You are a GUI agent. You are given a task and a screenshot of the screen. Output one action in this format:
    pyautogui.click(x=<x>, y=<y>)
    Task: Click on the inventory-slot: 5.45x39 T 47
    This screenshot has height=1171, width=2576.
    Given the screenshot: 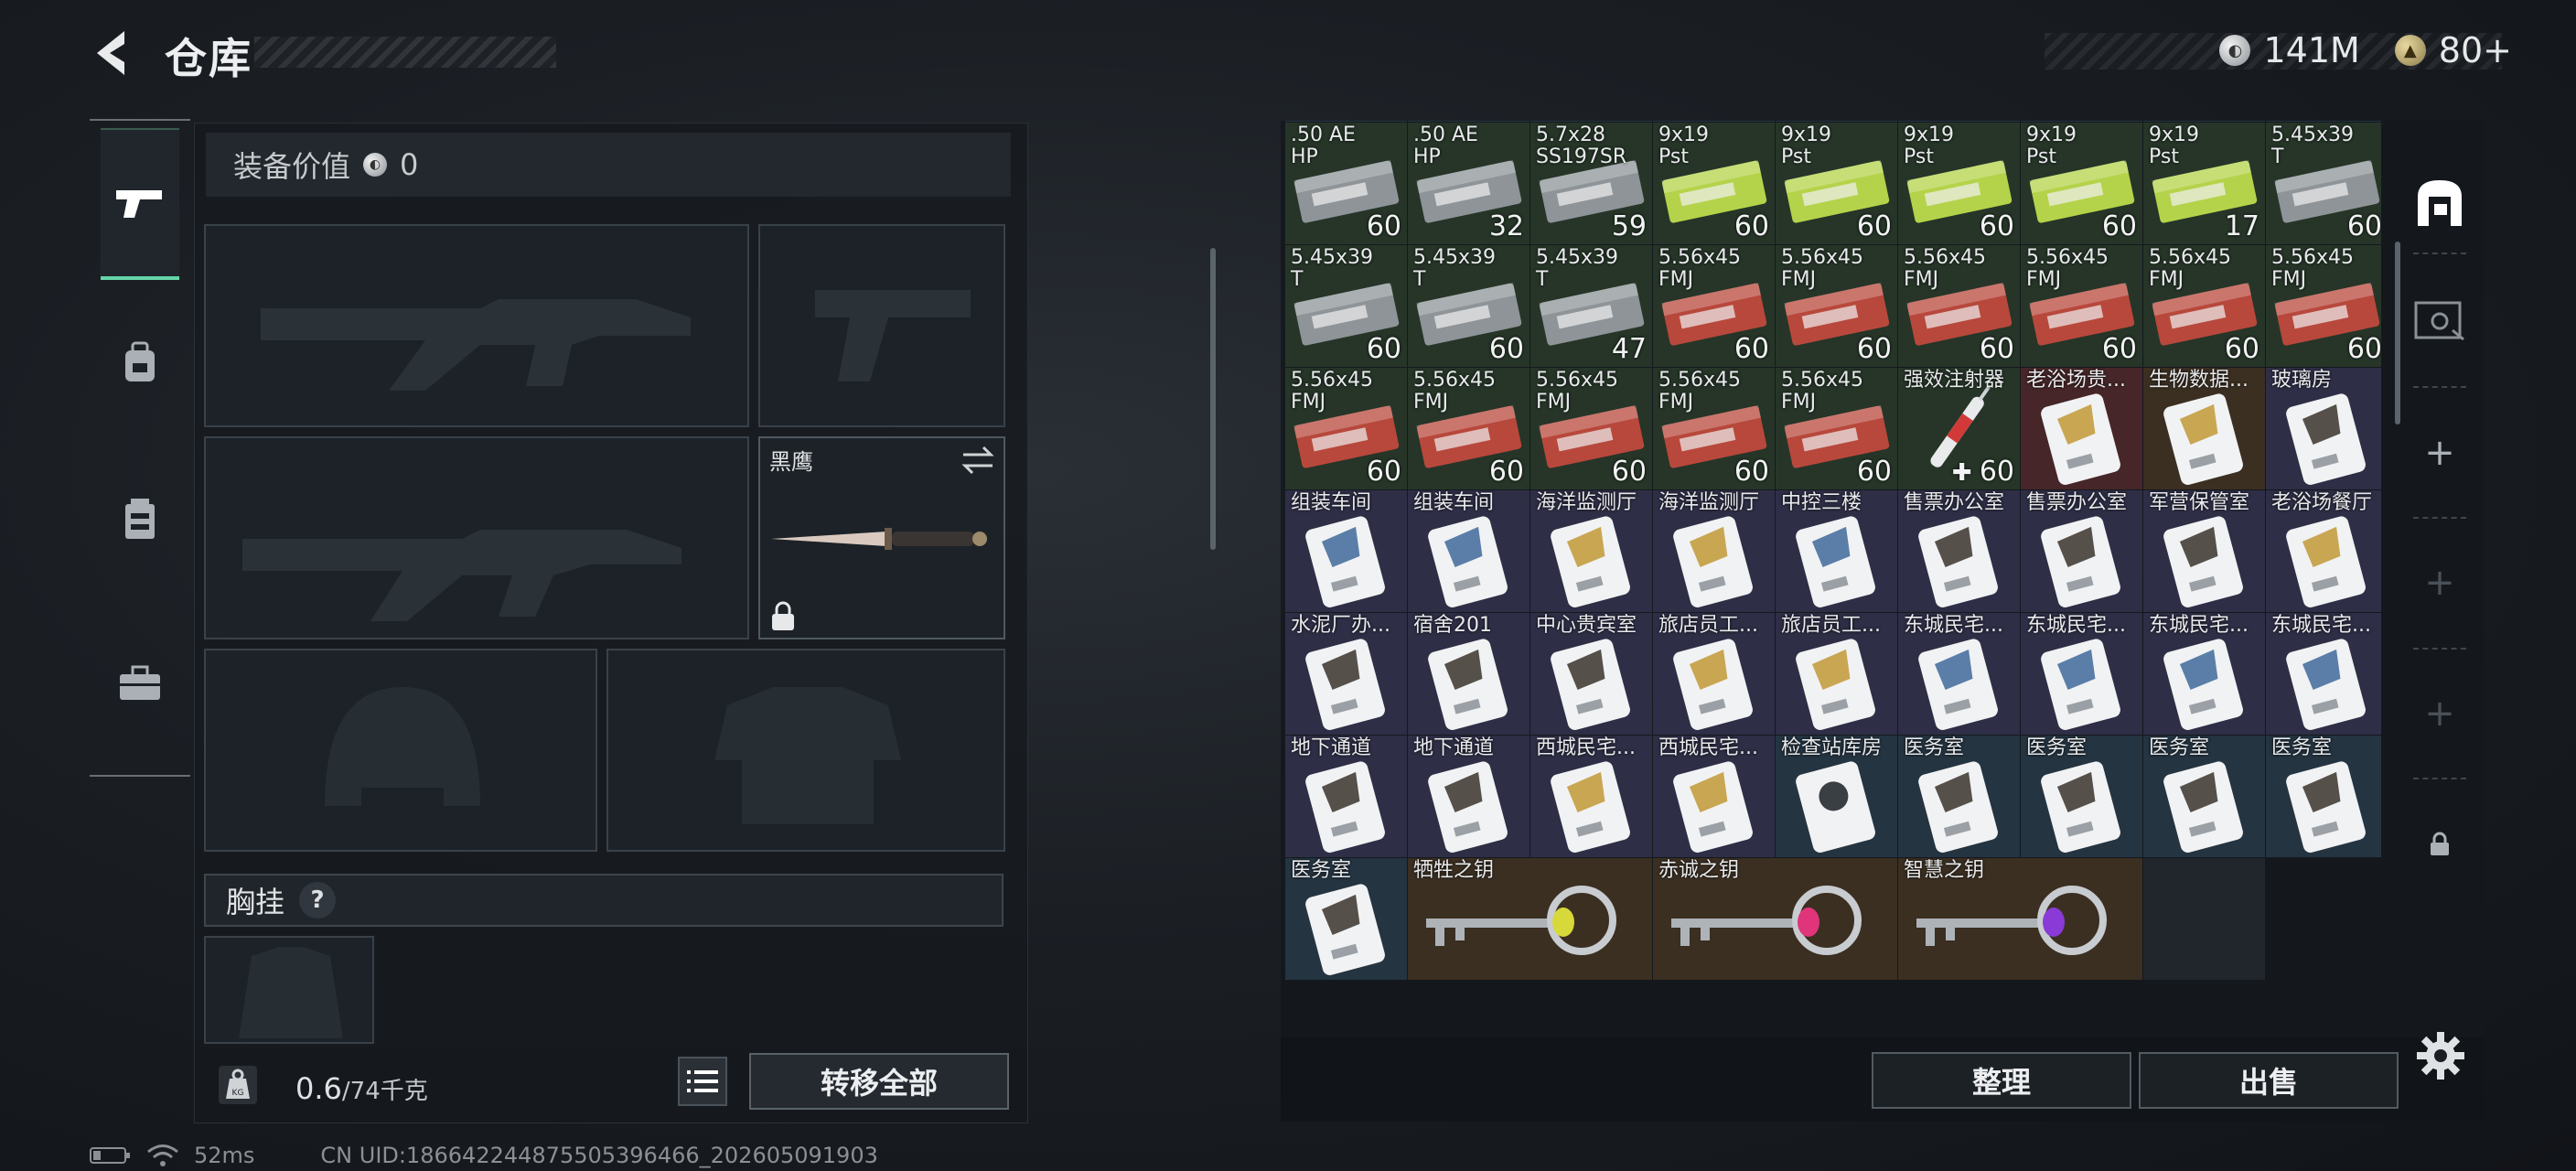 What is the action you would take?
    pyautogui.click(x=1591, y=306)
    